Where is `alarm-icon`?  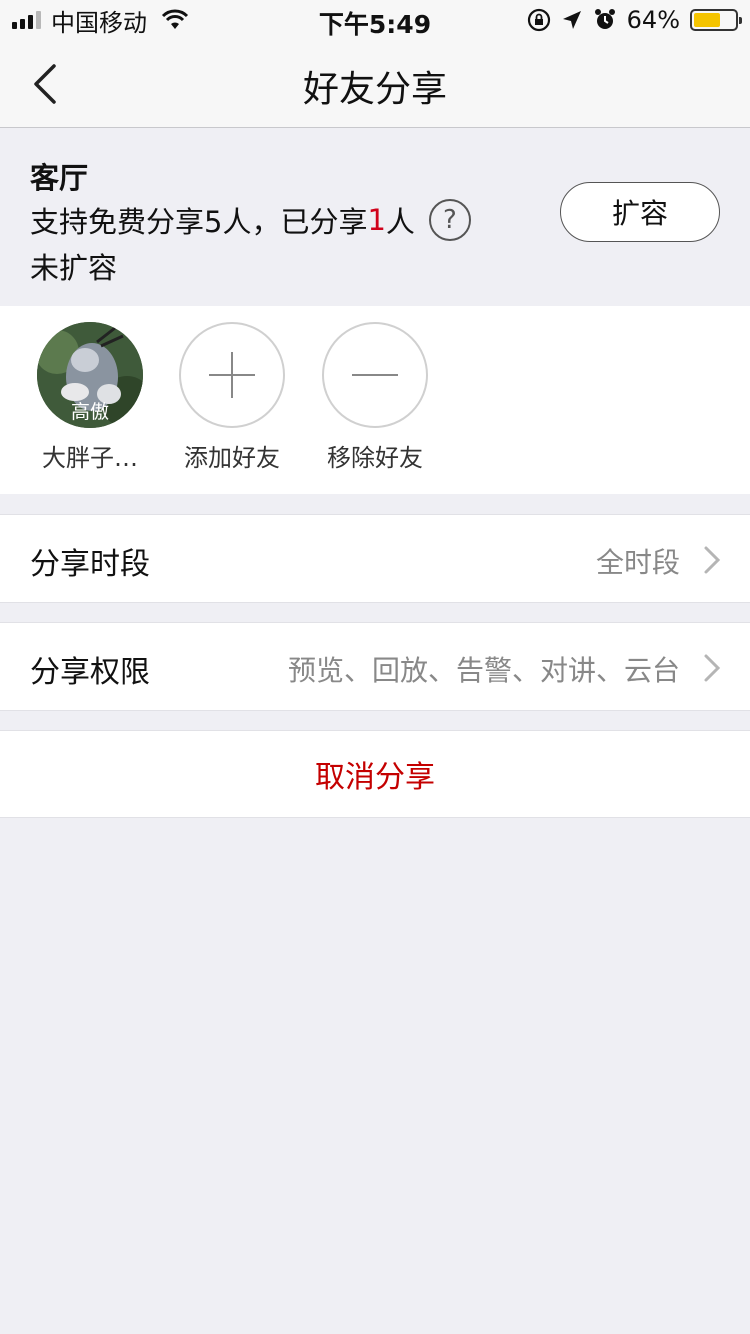
alarm-icon is located at coordinates (604, 19).